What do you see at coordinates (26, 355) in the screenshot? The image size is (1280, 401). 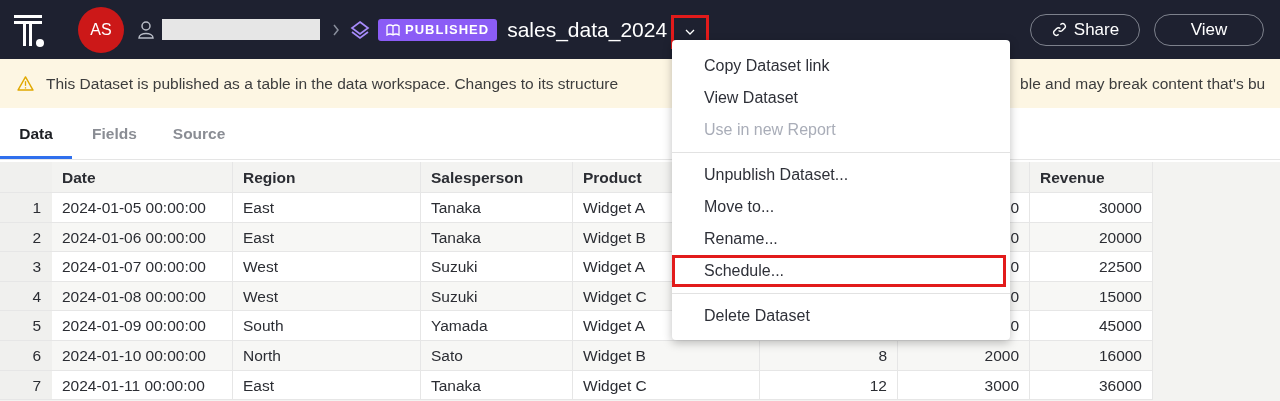 I see `row-number: 6` at bounding box center [26, 355].